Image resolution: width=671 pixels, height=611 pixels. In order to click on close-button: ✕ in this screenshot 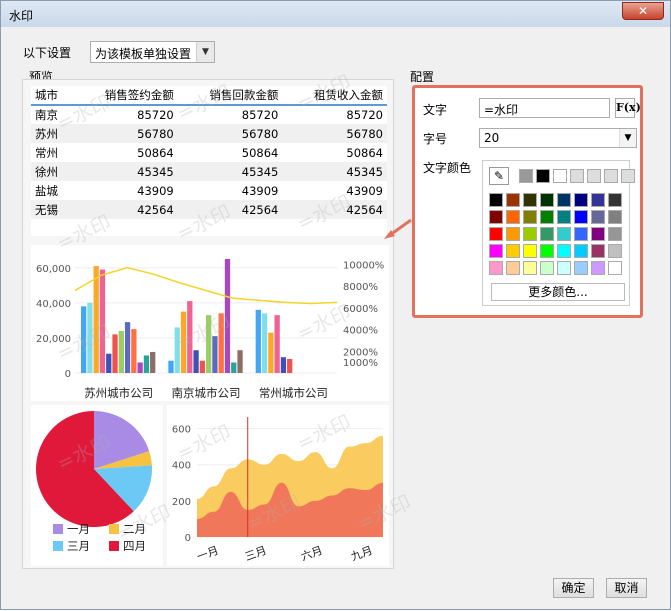, I will do `click(643, 11)`.